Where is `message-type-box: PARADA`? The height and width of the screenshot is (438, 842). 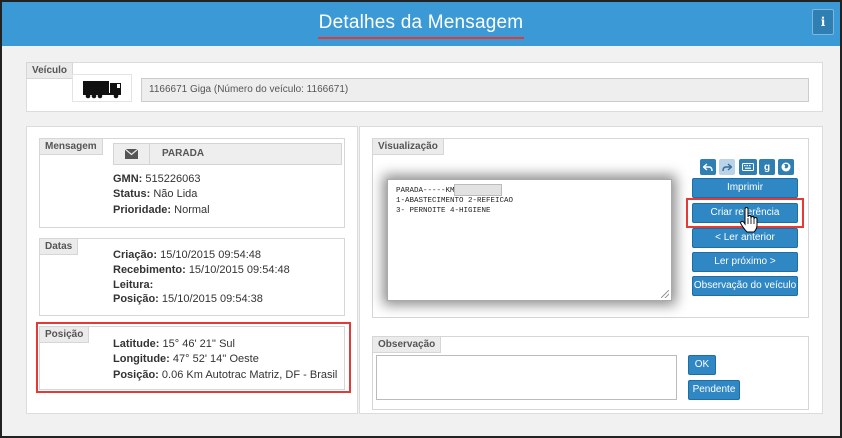
message-type-box: PARADA is located at coordinates (227, 154).